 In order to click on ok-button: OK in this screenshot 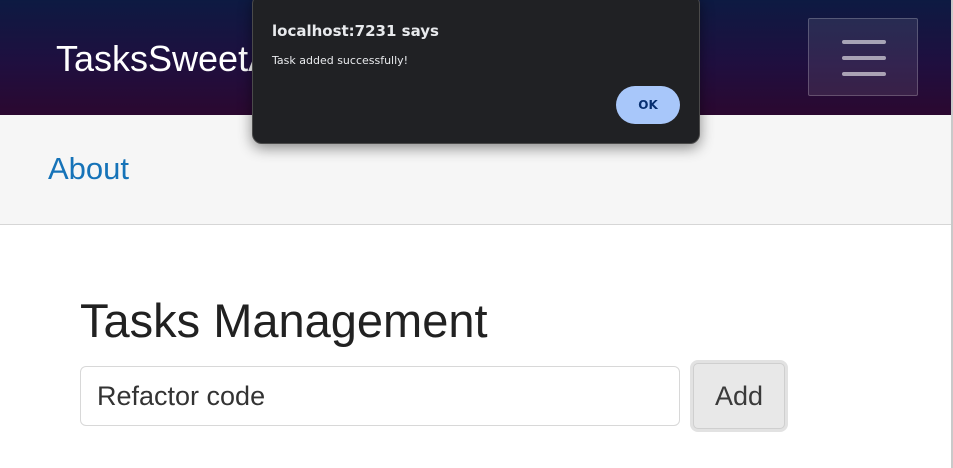, I will do `click(648, 105)`.